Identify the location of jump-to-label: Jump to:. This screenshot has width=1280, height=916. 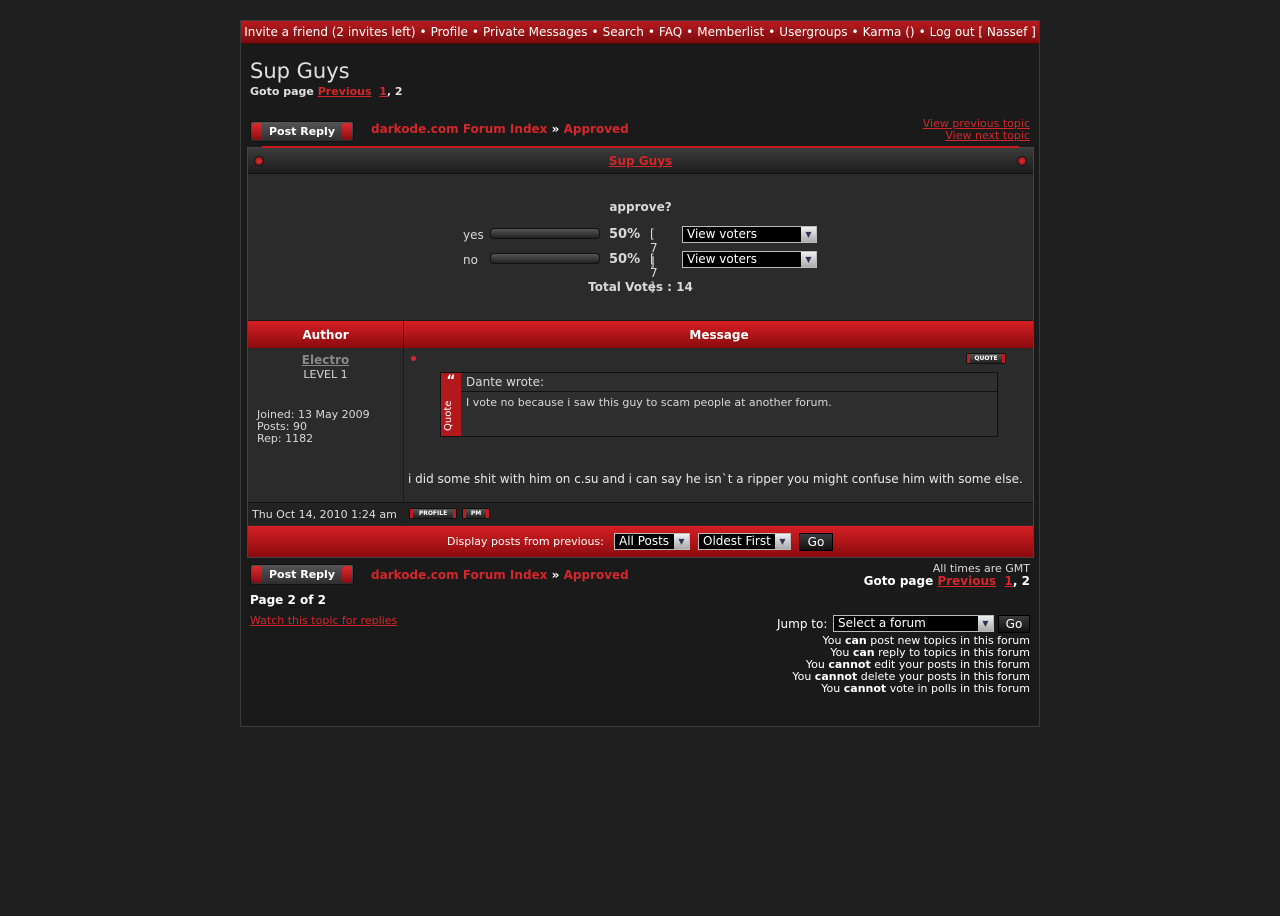
(802, 624).